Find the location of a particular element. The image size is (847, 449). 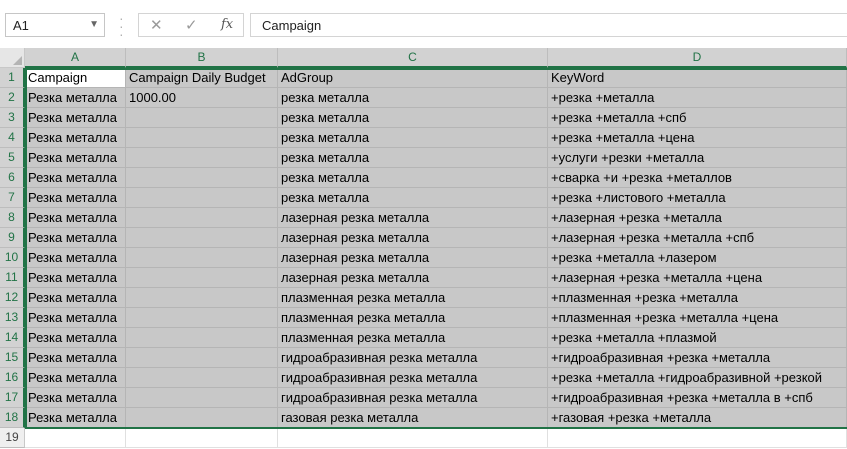

row-header: 15 is located at coordinates (12, 358).